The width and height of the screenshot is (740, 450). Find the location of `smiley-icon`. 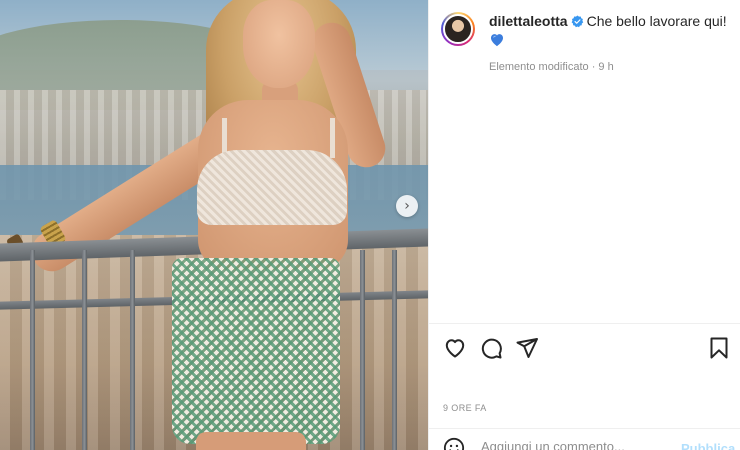

smiley-icon is located at coordinates (454, 443).